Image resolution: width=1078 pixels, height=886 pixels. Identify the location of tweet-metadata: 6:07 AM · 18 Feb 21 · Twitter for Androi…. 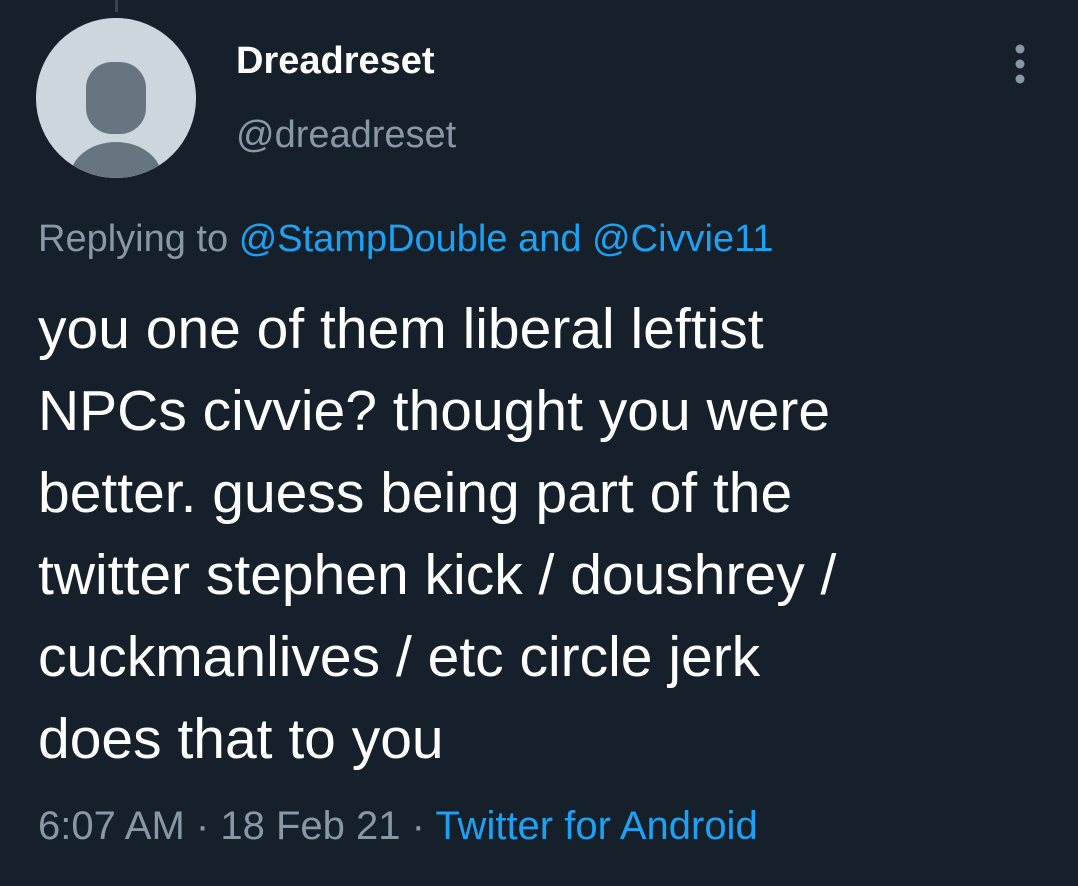
(398, 826).